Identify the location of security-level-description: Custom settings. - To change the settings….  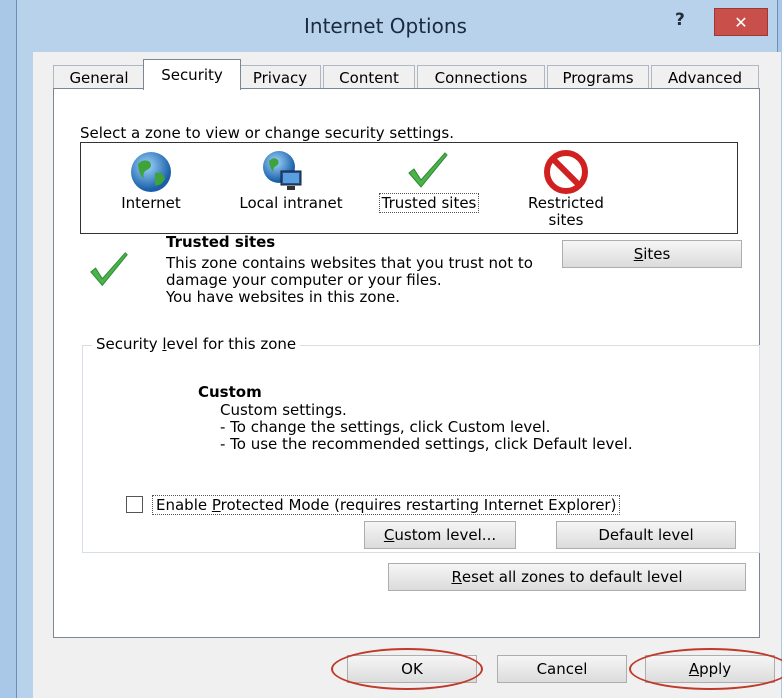
(426, 427).